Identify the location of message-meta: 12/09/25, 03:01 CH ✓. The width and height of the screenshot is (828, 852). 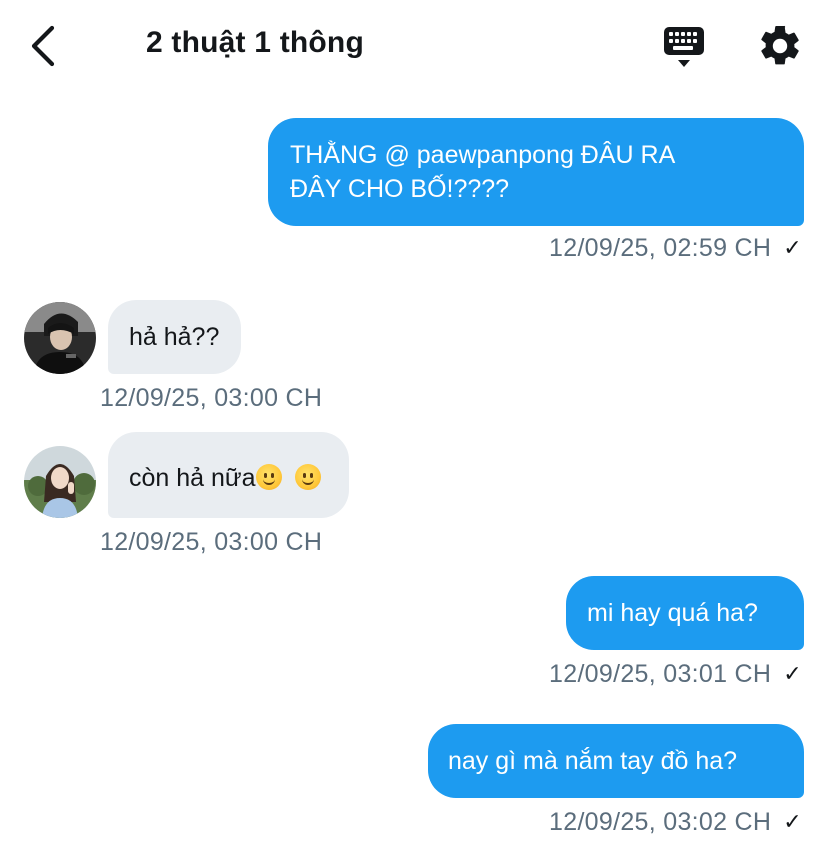
(675, 674).